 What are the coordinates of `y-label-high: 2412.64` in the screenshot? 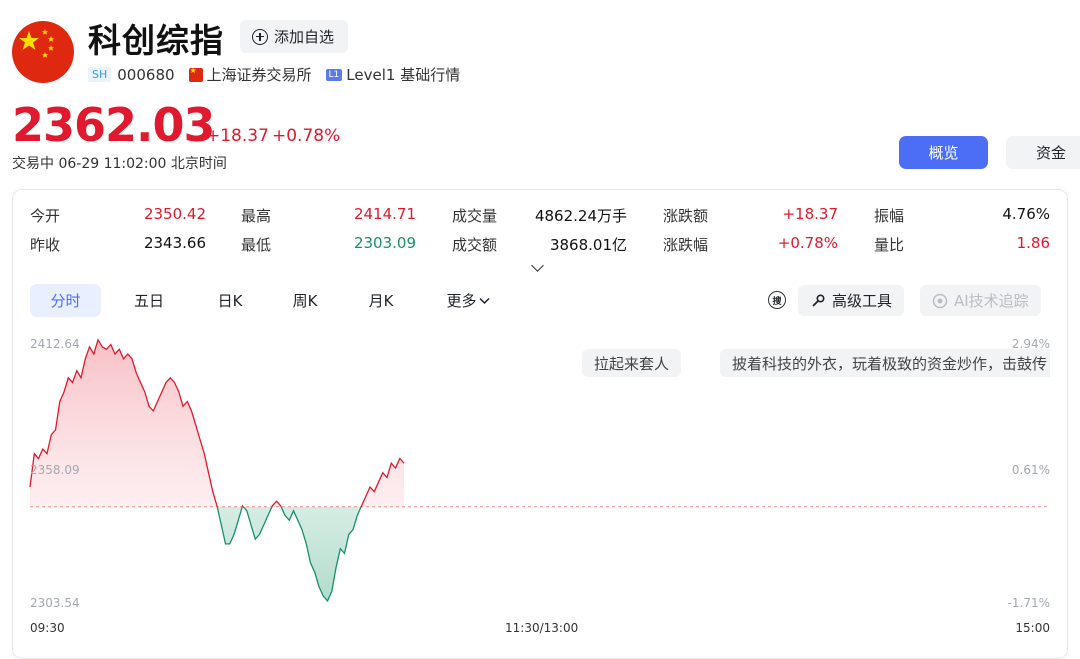 It's located at (55, 344).